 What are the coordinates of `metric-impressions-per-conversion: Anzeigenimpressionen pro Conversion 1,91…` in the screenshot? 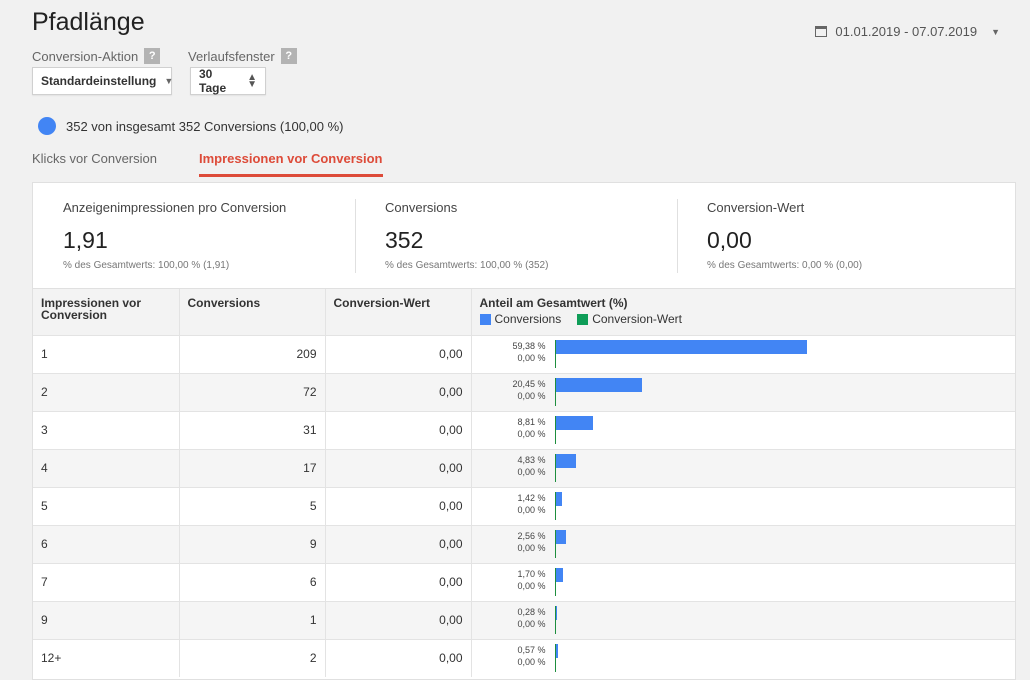 It's located at (194, 235).